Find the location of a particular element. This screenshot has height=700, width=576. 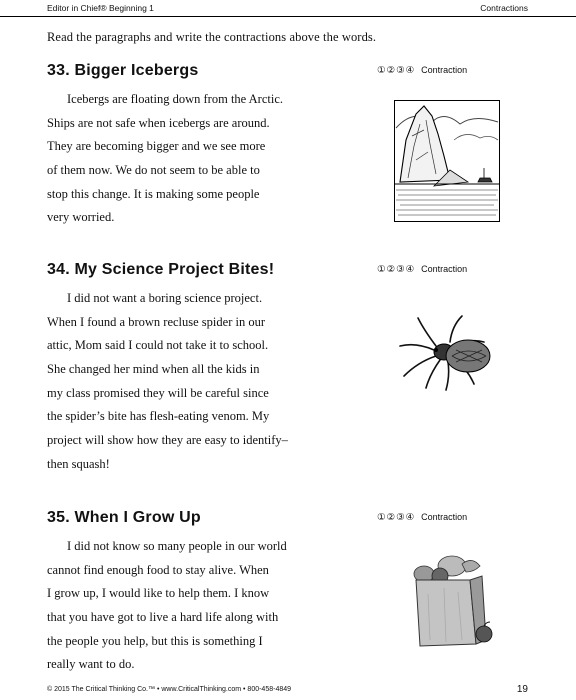

page-number: 19 is located at coordinates (522, 689).